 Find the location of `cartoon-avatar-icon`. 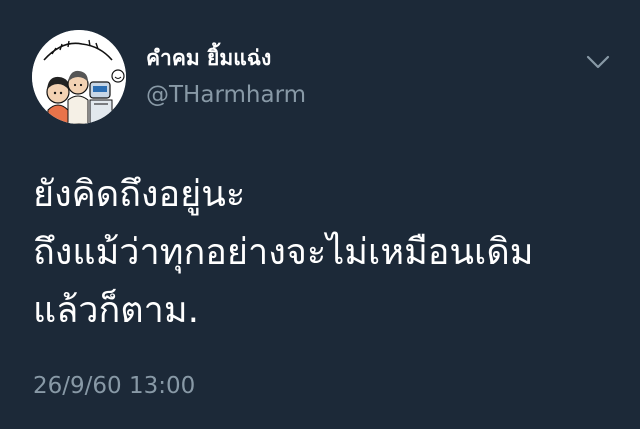

cartoon-avatar-icon is located at coordinates (79, 77).